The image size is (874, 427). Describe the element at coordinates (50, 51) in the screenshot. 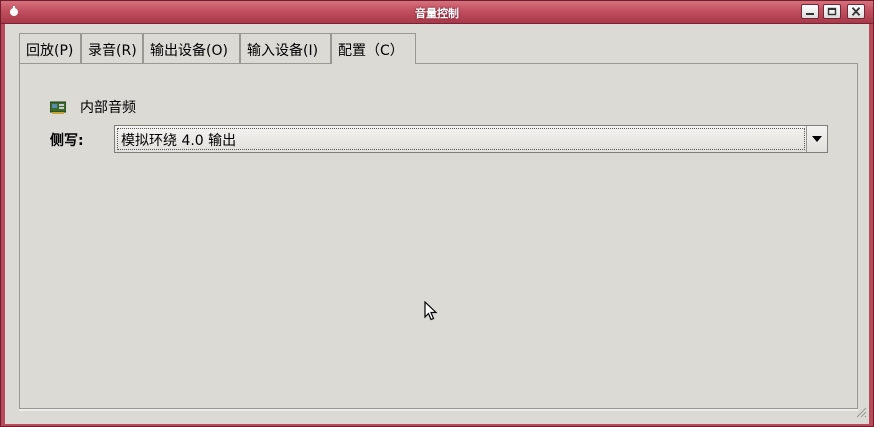

I see `tab-playback-label: 回放(P)` at that location.